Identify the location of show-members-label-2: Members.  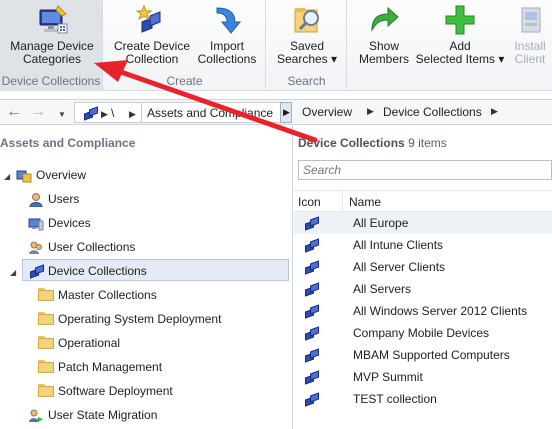
(383, 59).